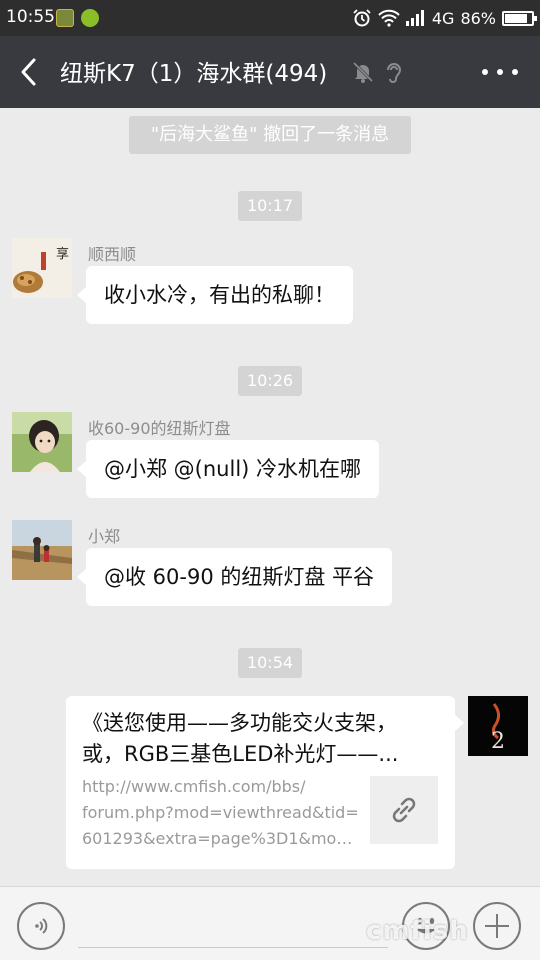 The image size is (540, 960). I want to click on link-card-url-line: http://www.cmfish.com/bbs/, so click(194, 786).